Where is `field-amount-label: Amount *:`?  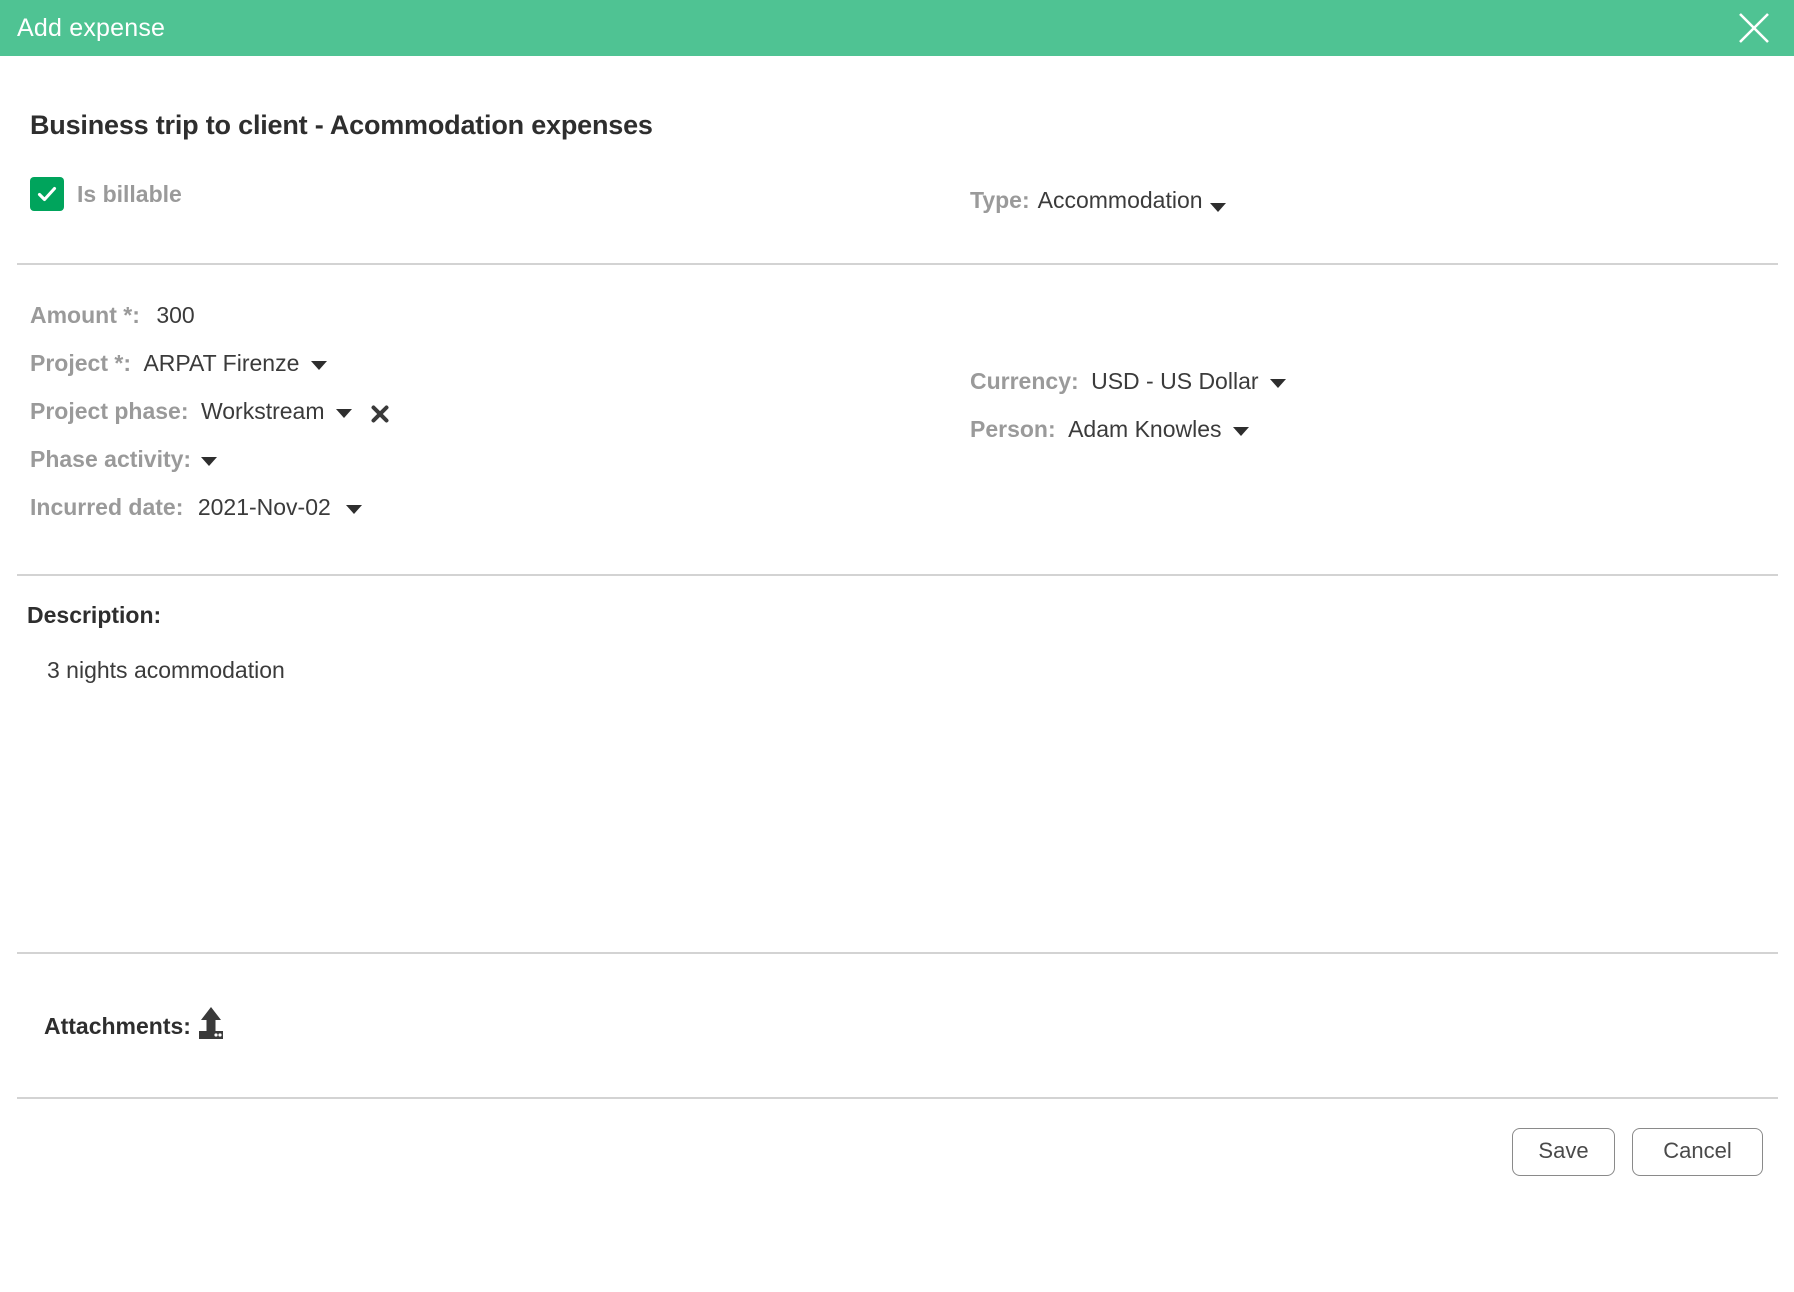
field-amount-label: Amount *: is located at coordinates (85, 315).